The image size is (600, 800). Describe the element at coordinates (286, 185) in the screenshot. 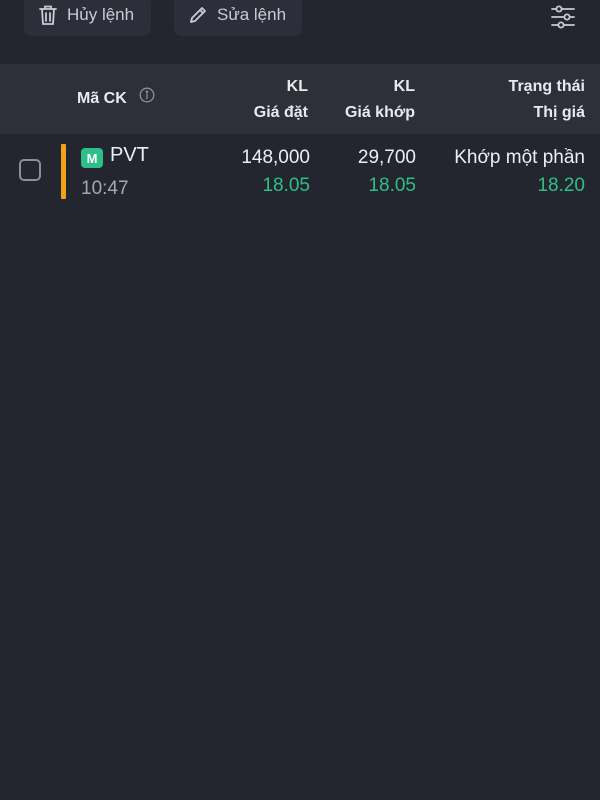

I see `order-price: 18.05` at that location.